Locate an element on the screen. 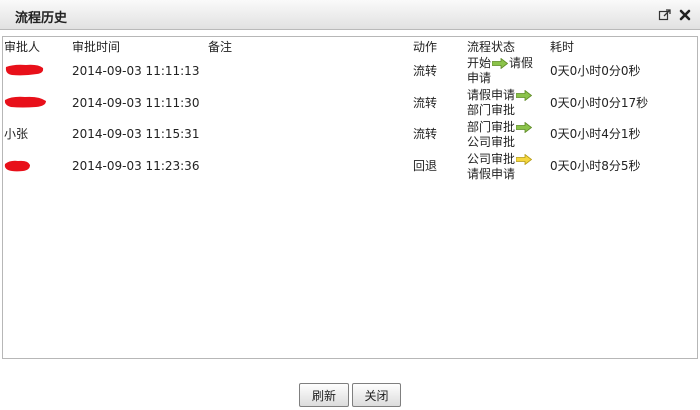  approval-time: 2014-09-03 11:11:13 is located at coordinates (136, 71).